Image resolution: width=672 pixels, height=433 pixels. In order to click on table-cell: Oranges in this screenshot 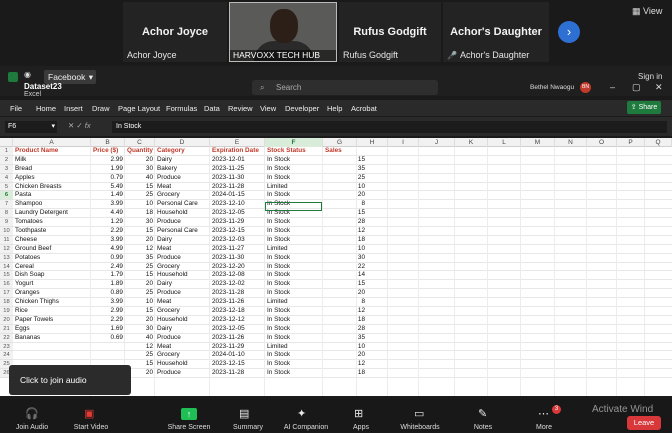, I will do `click(52, 293)`.